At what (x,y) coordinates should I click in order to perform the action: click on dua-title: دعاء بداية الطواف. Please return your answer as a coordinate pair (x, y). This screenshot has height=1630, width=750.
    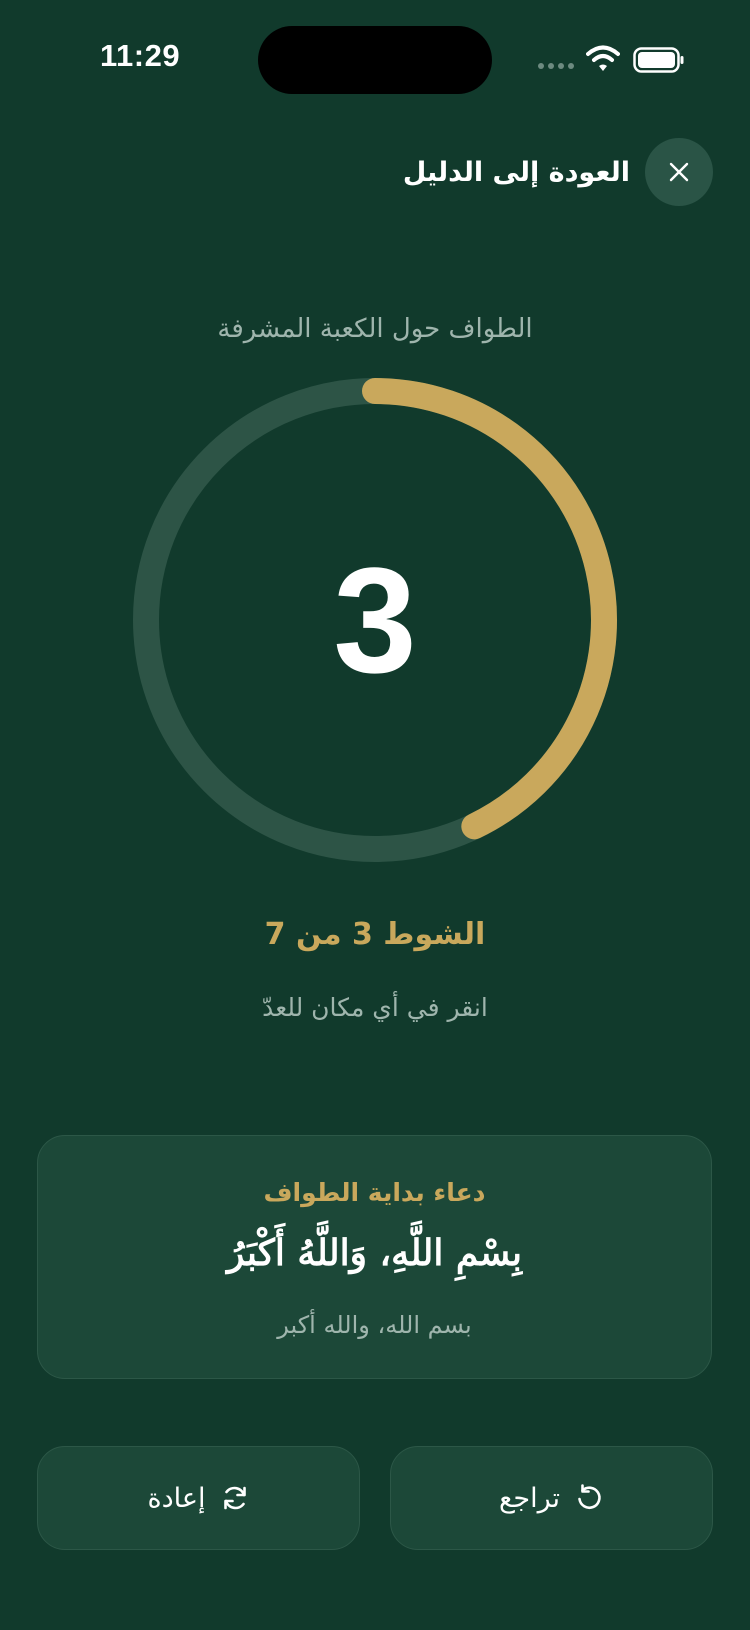
    Looking at the image, I should click on (374, 1192).